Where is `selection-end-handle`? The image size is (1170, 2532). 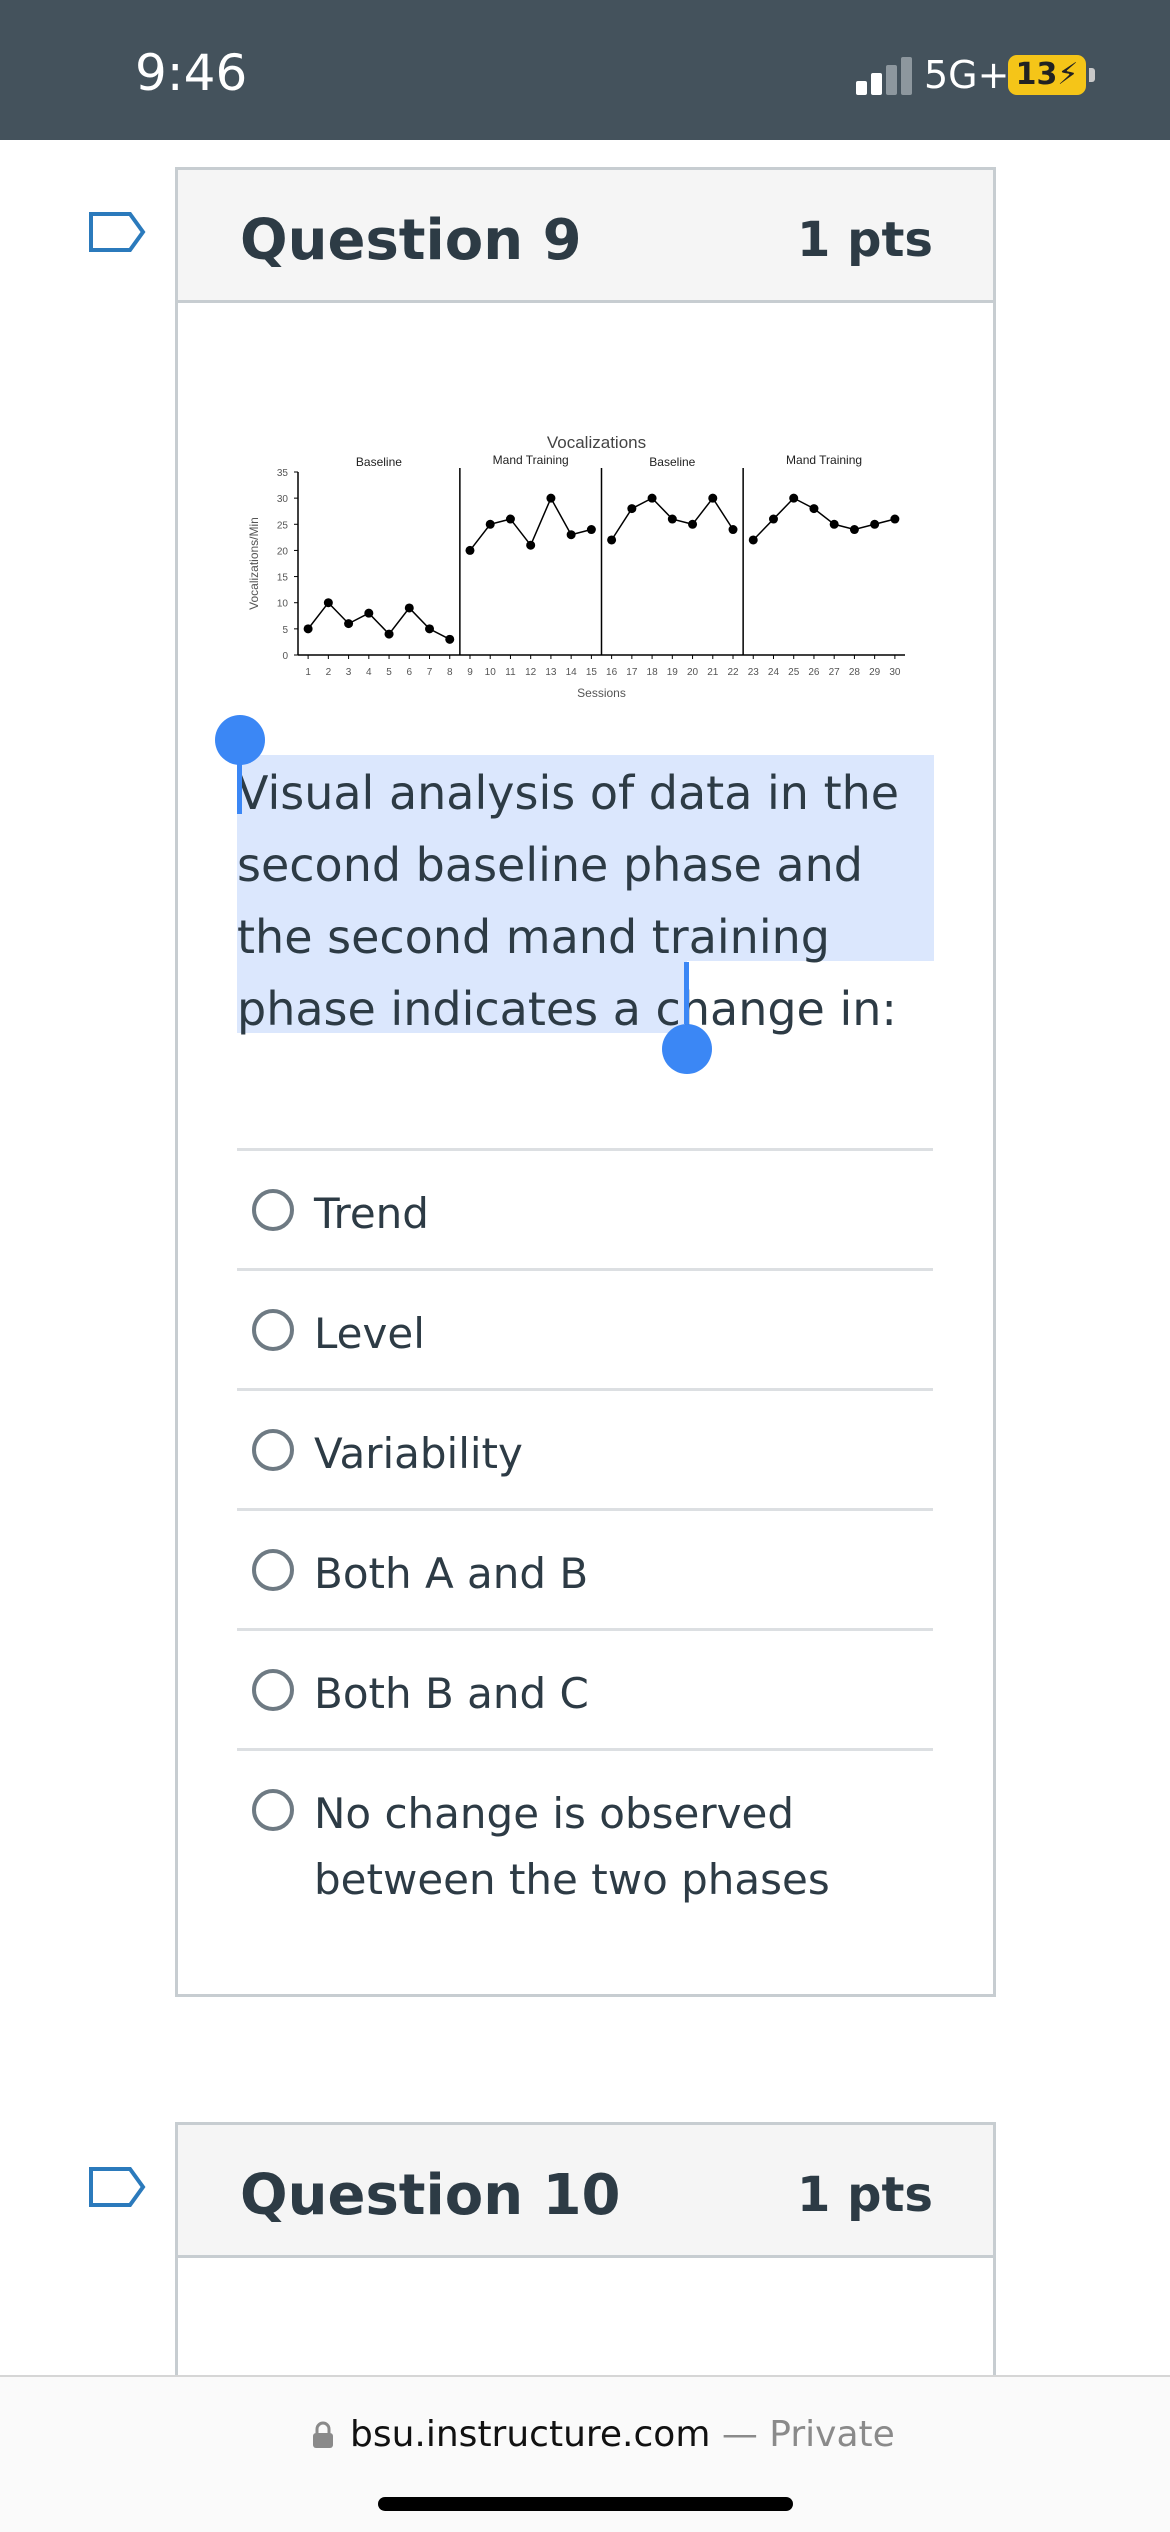
selection-end-handle is located at coordinates (687, 1049).